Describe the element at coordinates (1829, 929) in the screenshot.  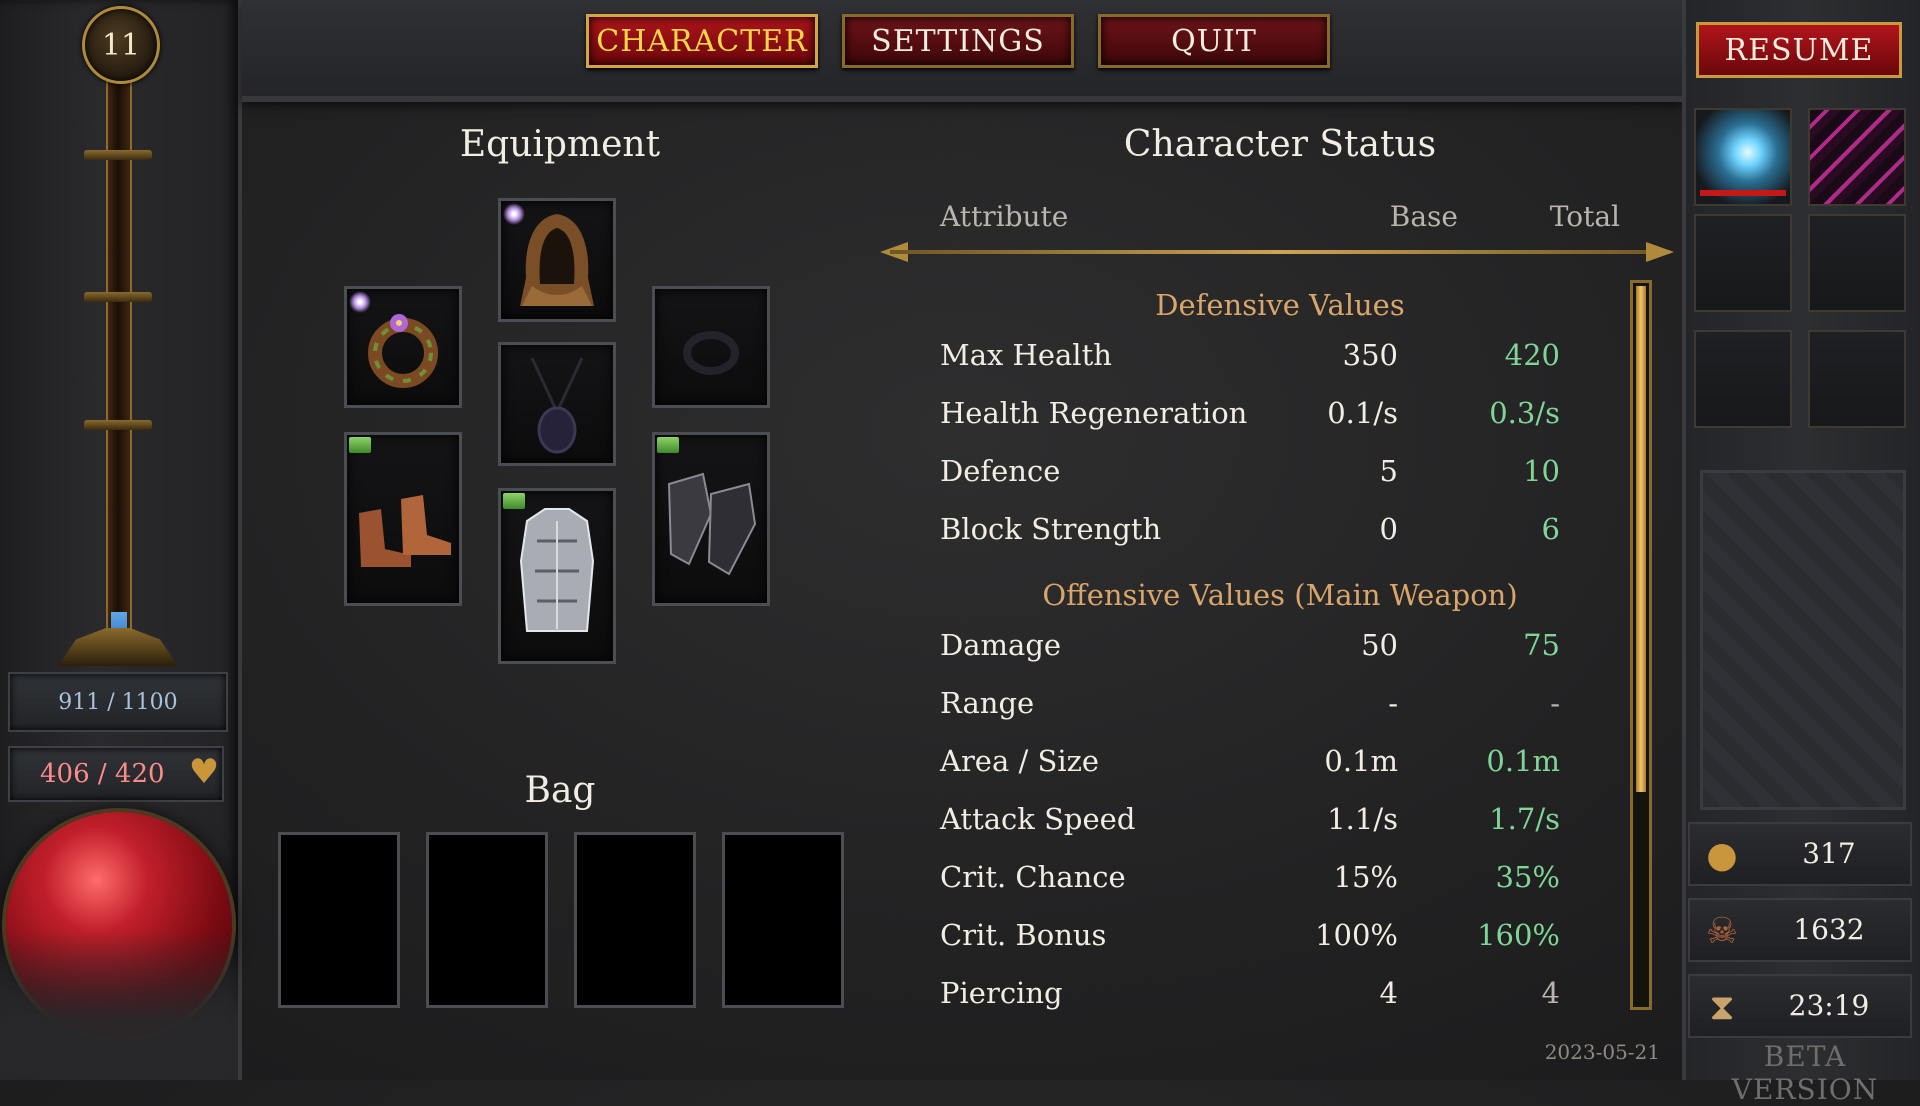
I see `kill-count-value: 1632` at that location.